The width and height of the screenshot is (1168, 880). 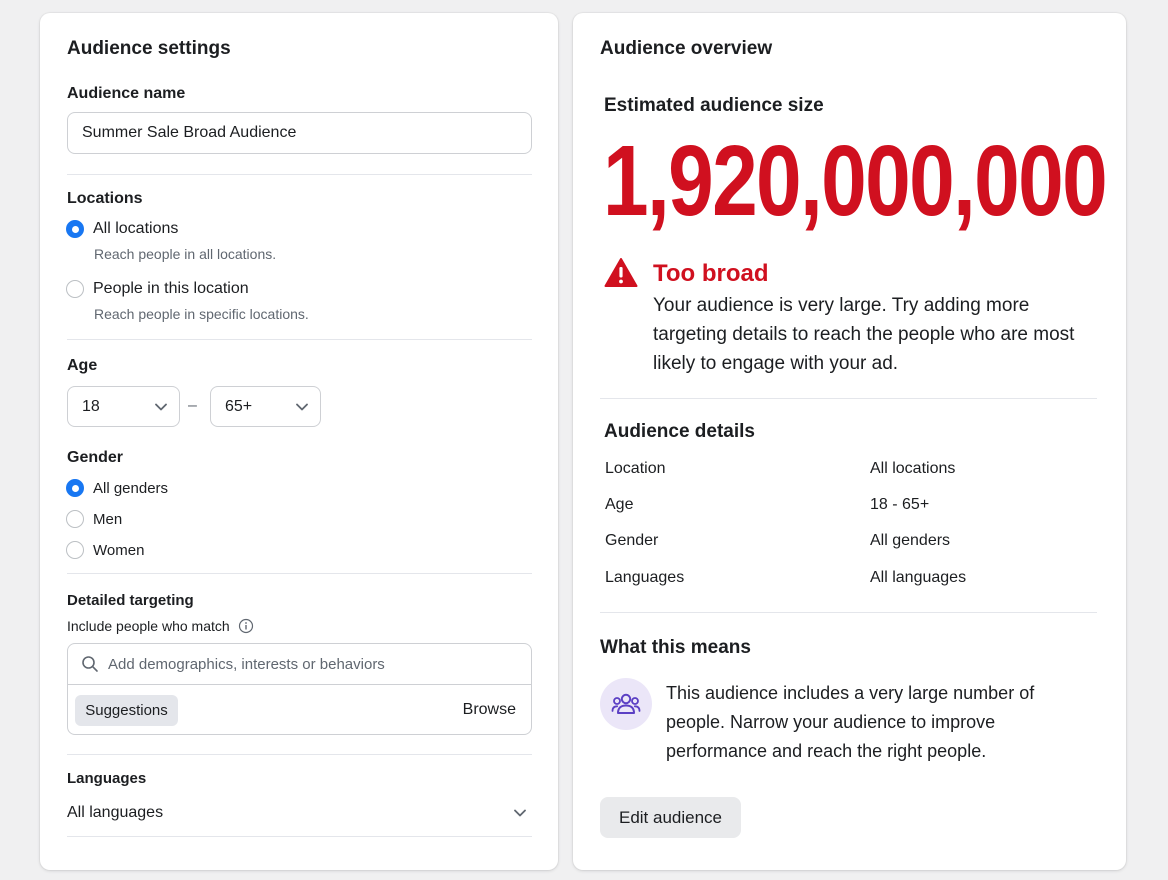 I want to click on panel-title: Audience settings, so click(x=149, y=48).